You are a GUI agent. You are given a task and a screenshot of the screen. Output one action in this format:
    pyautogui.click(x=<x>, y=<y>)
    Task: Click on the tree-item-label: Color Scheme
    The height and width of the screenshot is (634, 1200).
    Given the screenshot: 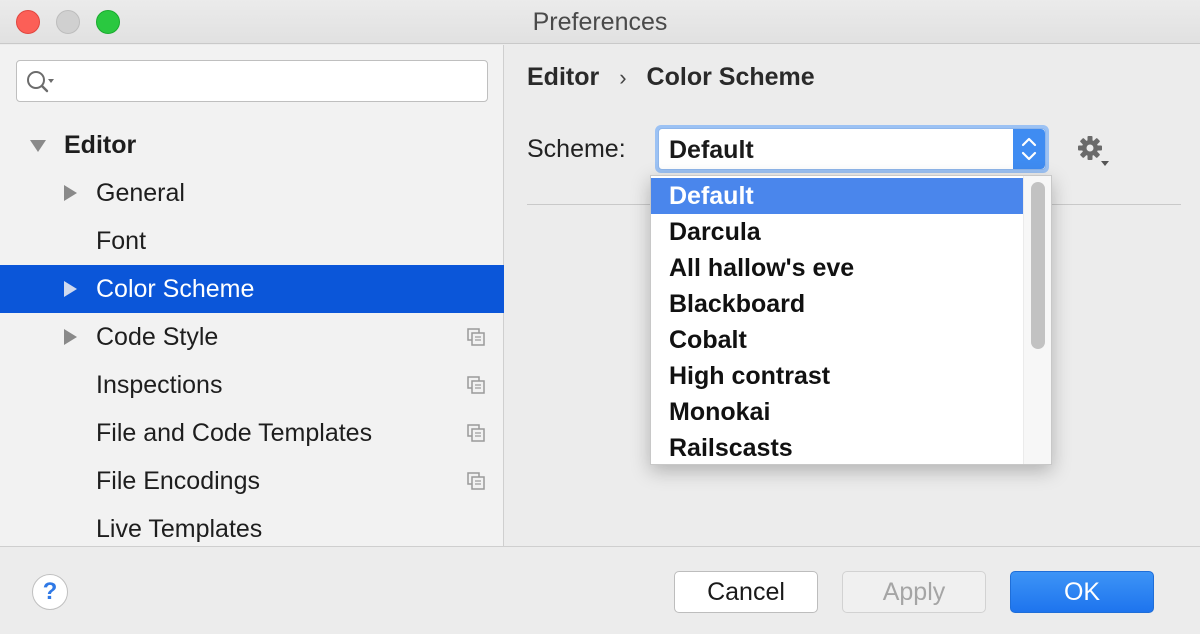 What is the action you would take?
    pyautogui.click(x=175, y=288)
    